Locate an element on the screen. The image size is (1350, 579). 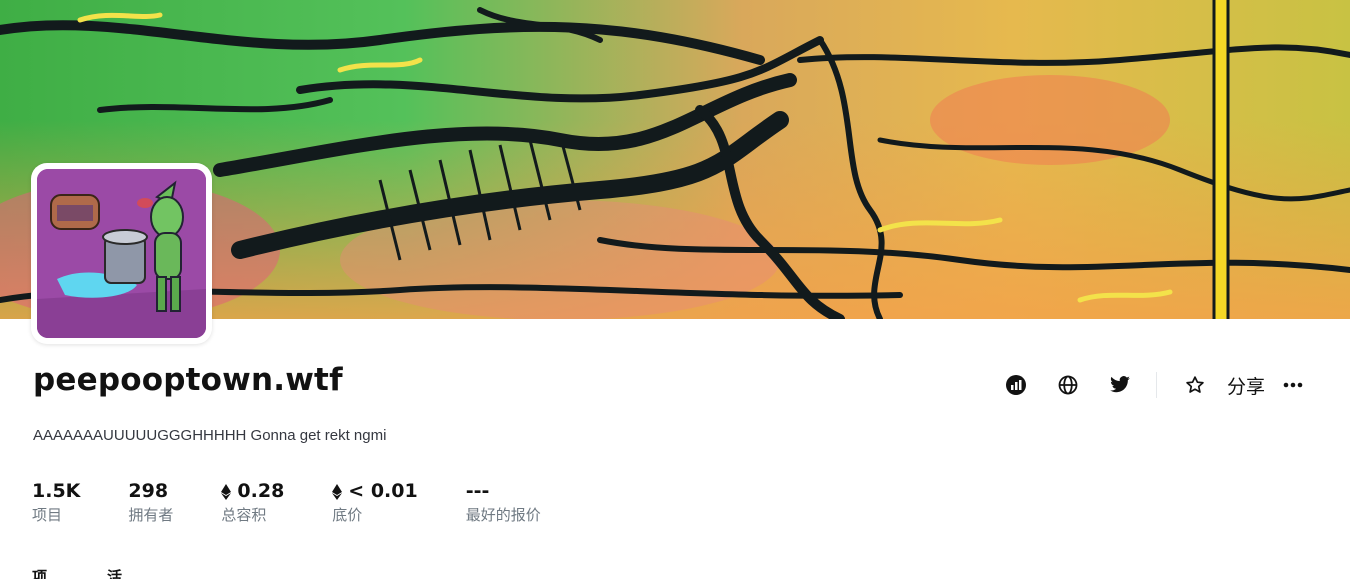
stat-volume-value: 0.28 is located at coordinates (261, 491).